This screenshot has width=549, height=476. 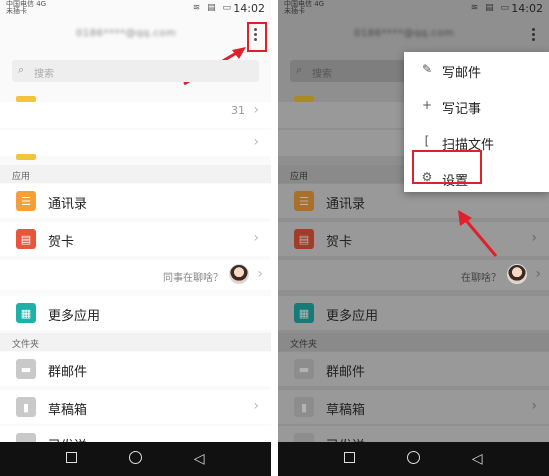 What do you see at coordinates (462, 73) in the screenshot?
I see `menu-label: 写邮件` at bounding box center [462, 73].